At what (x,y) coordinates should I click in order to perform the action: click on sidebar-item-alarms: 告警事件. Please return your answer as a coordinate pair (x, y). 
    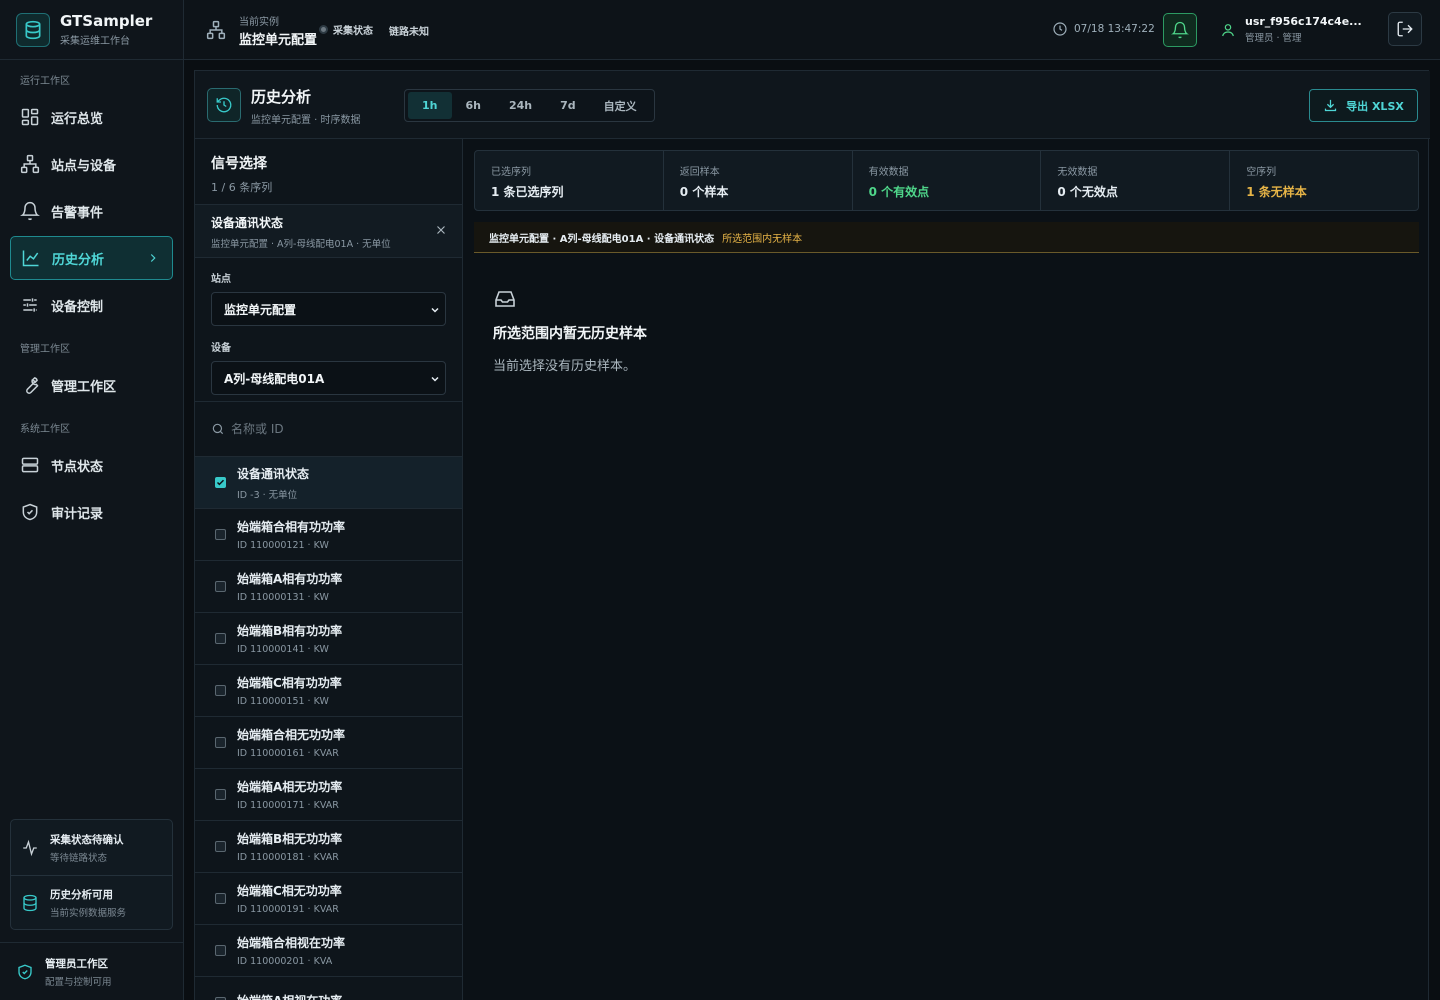
    Looking at the image, I should click on (91, 211).